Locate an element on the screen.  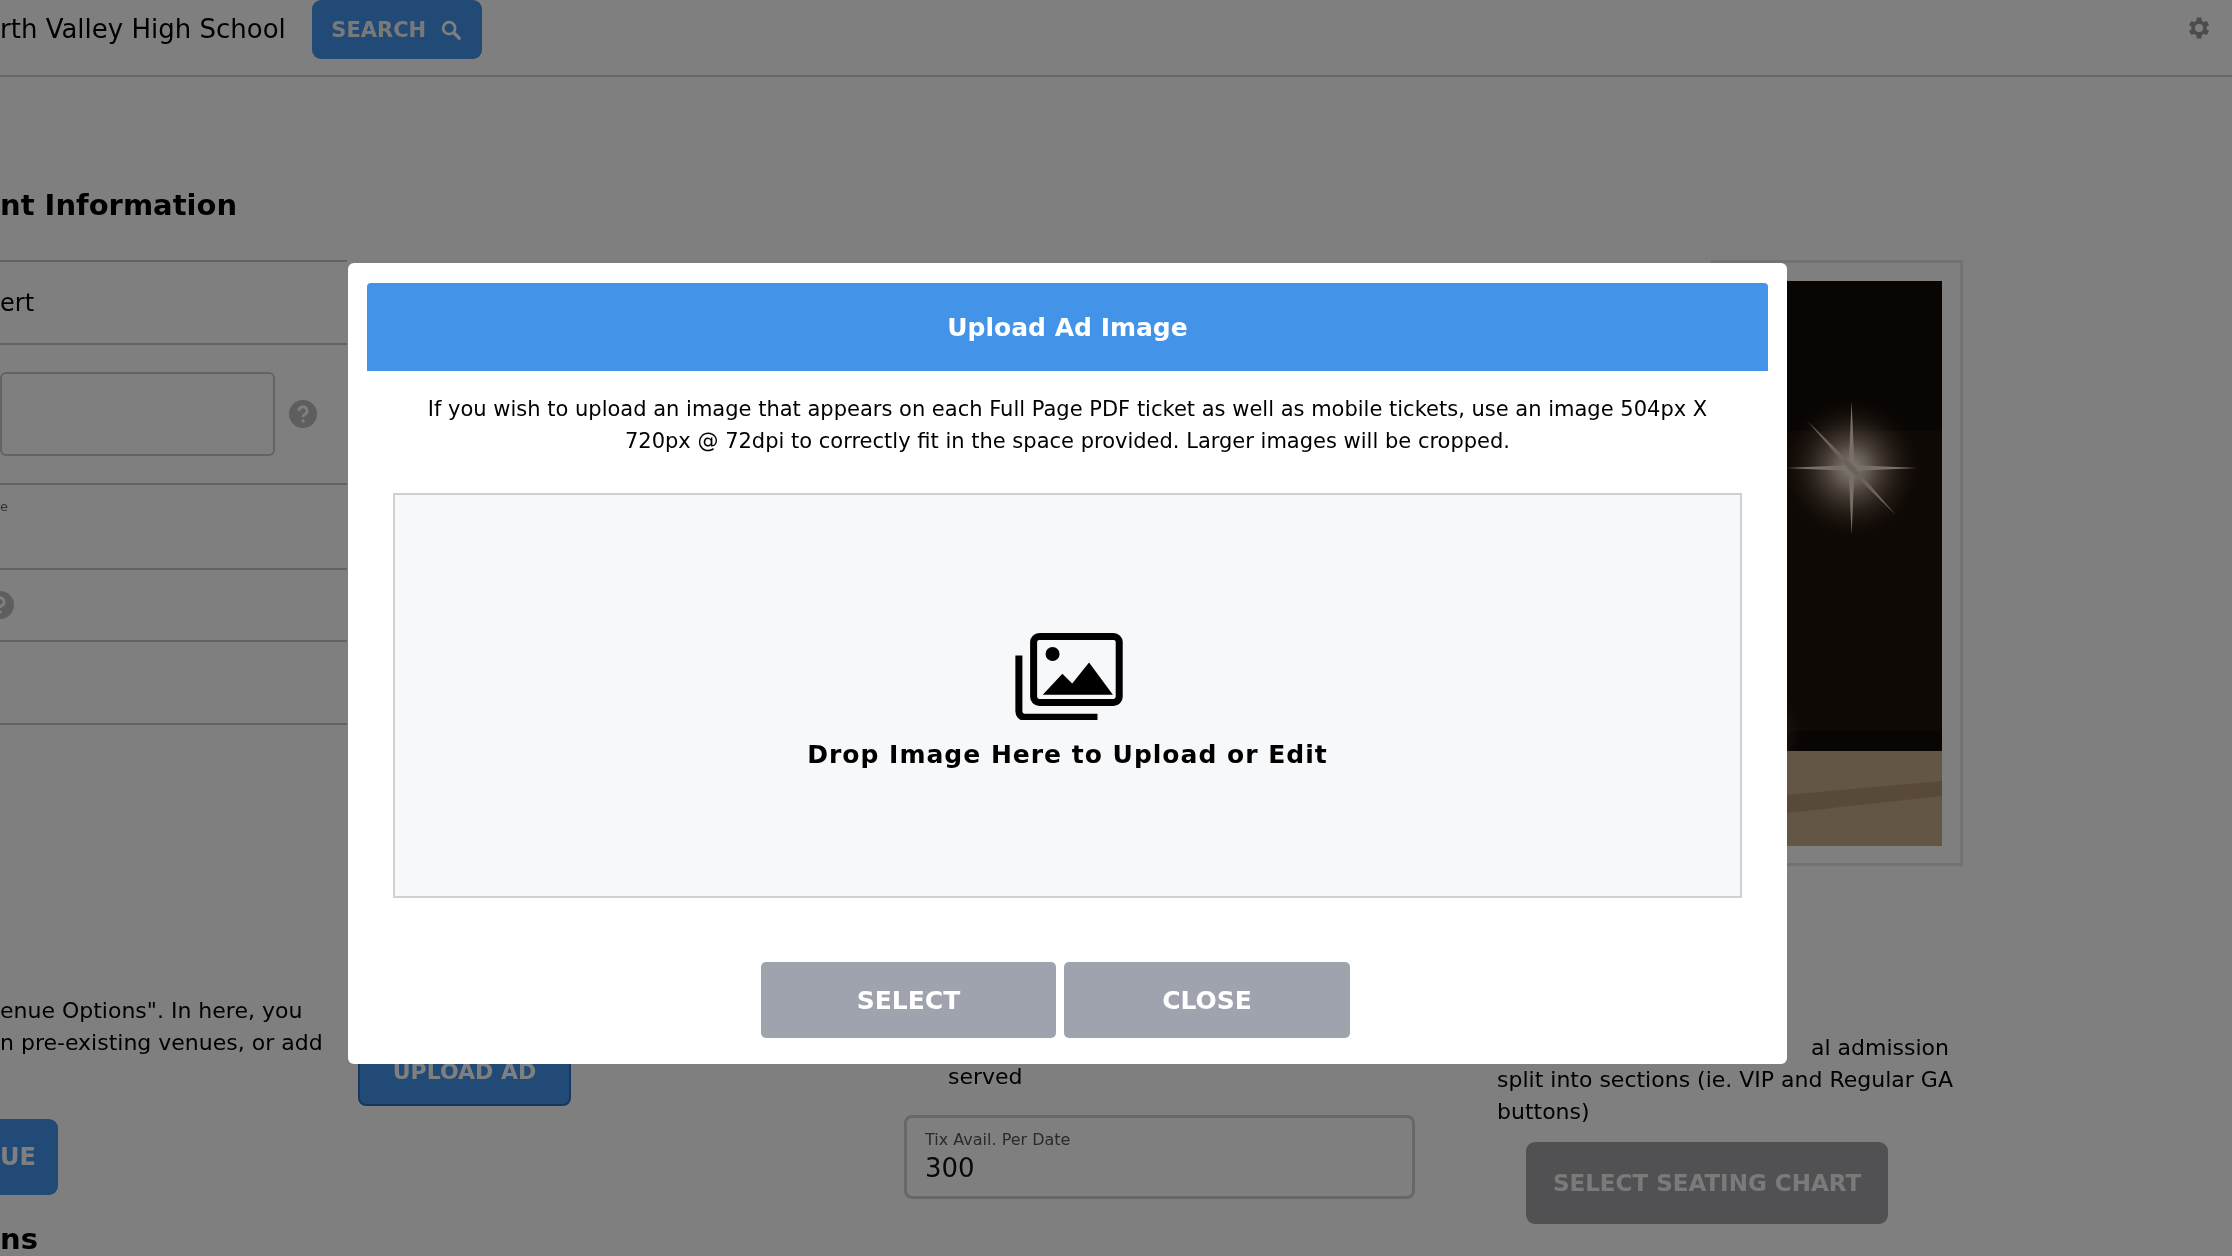
field-label: Tix Avail. Per Date is located at coordinates (998, 1139).